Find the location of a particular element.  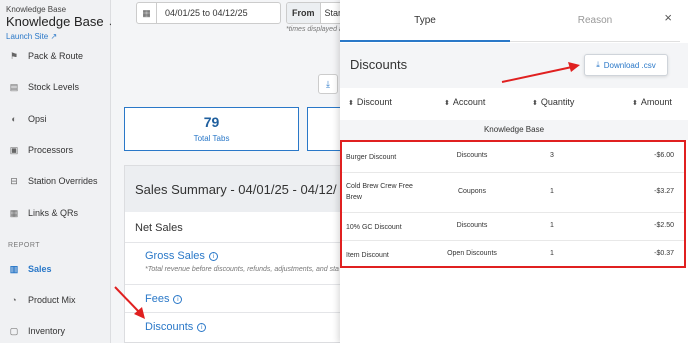

location-name: Knowledge Base is located at coordinates (55, 21).